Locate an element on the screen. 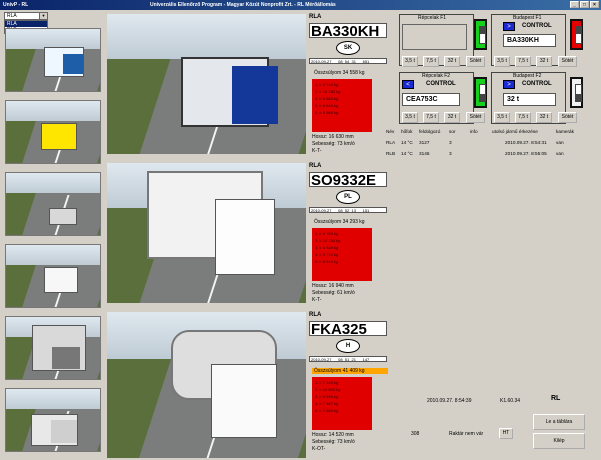  f2-left-3-5-button: 3,5 t is located at coordinates (410, 117).